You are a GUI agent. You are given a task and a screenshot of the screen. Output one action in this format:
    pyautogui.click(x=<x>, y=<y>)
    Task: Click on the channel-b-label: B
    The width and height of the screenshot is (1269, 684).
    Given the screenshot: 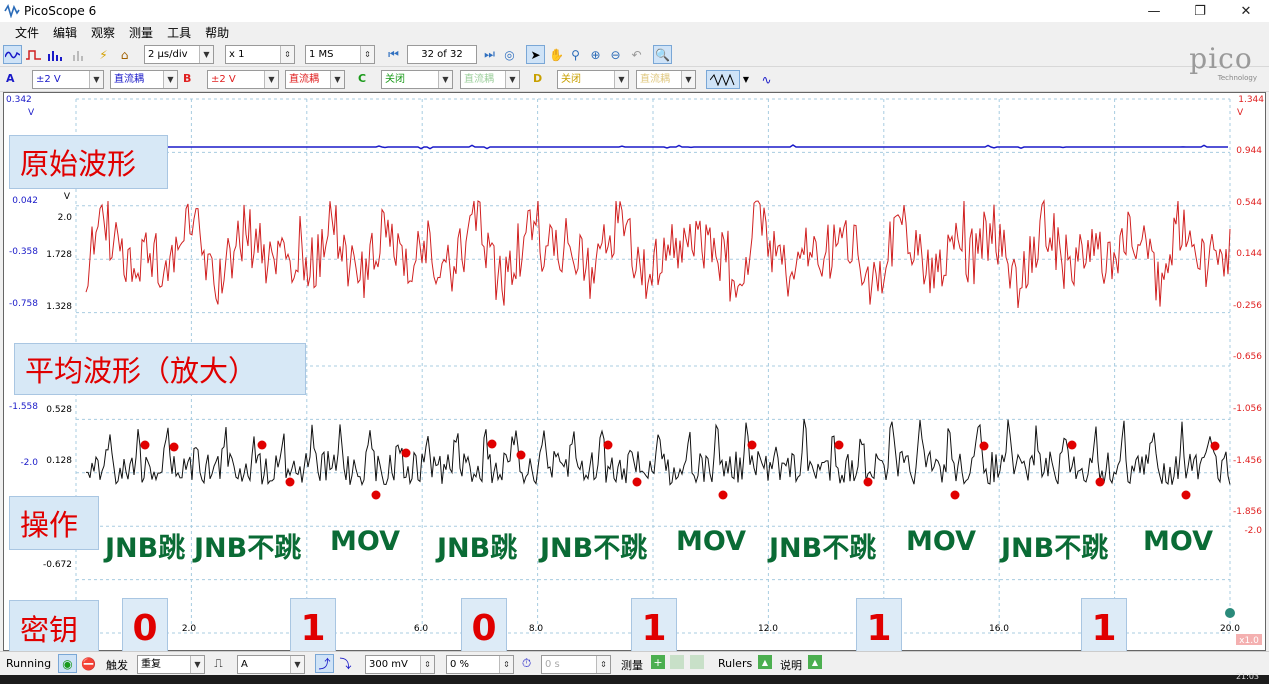 What is the action you would take?
    pyautogui.click(x=187, y=78)
    